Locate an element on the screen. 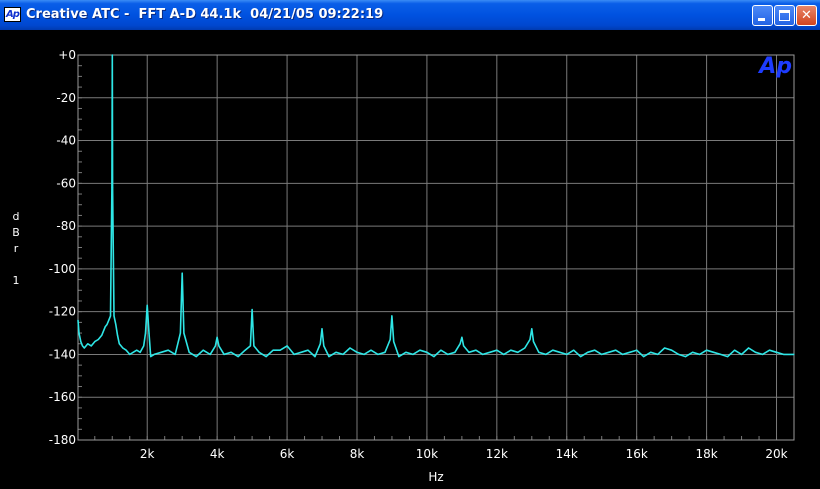 Image resolution: width=820 pixels, height=489 pixels. x-tick-label: 2k is located at coordinates (147, 454).